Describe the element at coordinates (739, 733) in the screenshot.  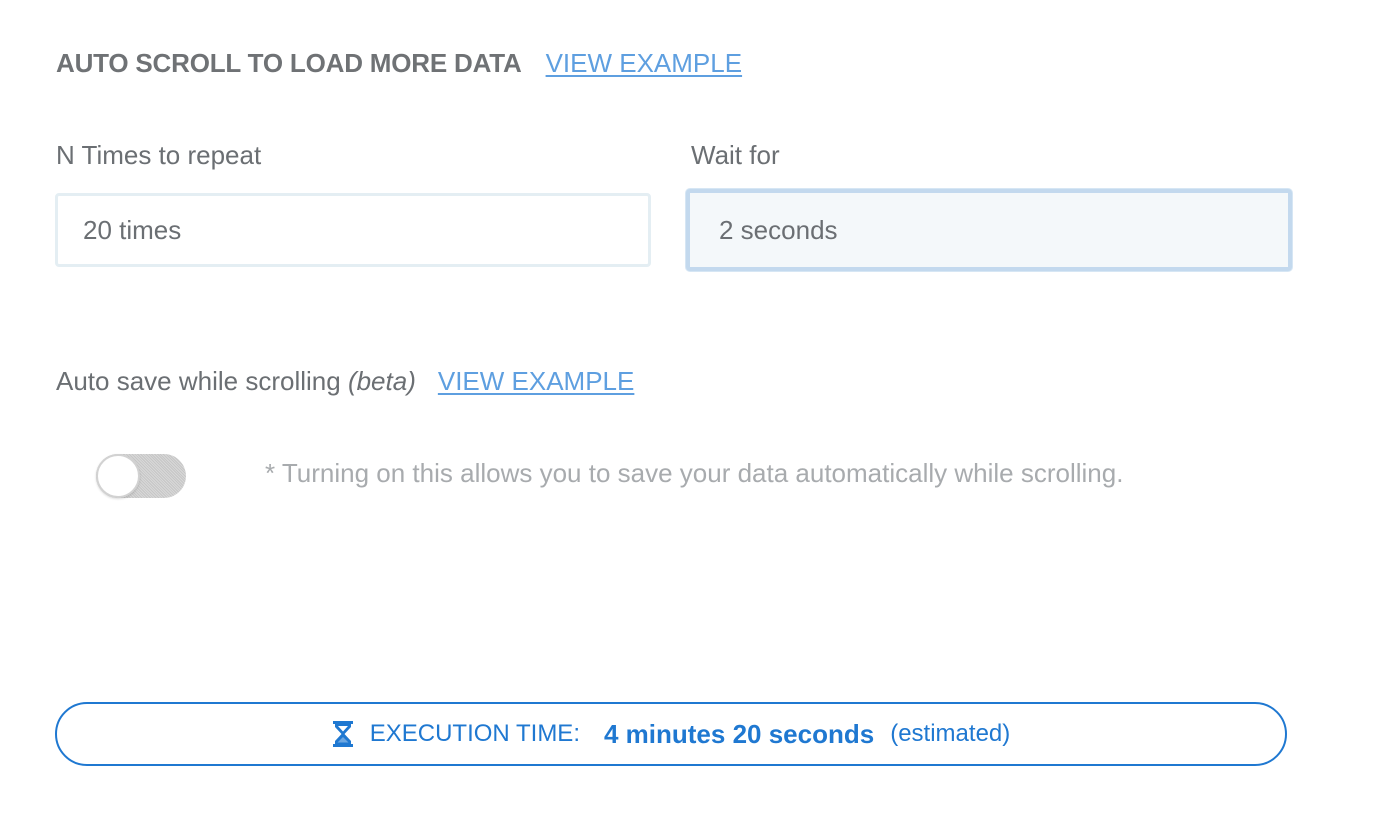
I see `execution-time-value: 4 minutes 20 seconds` at that location.